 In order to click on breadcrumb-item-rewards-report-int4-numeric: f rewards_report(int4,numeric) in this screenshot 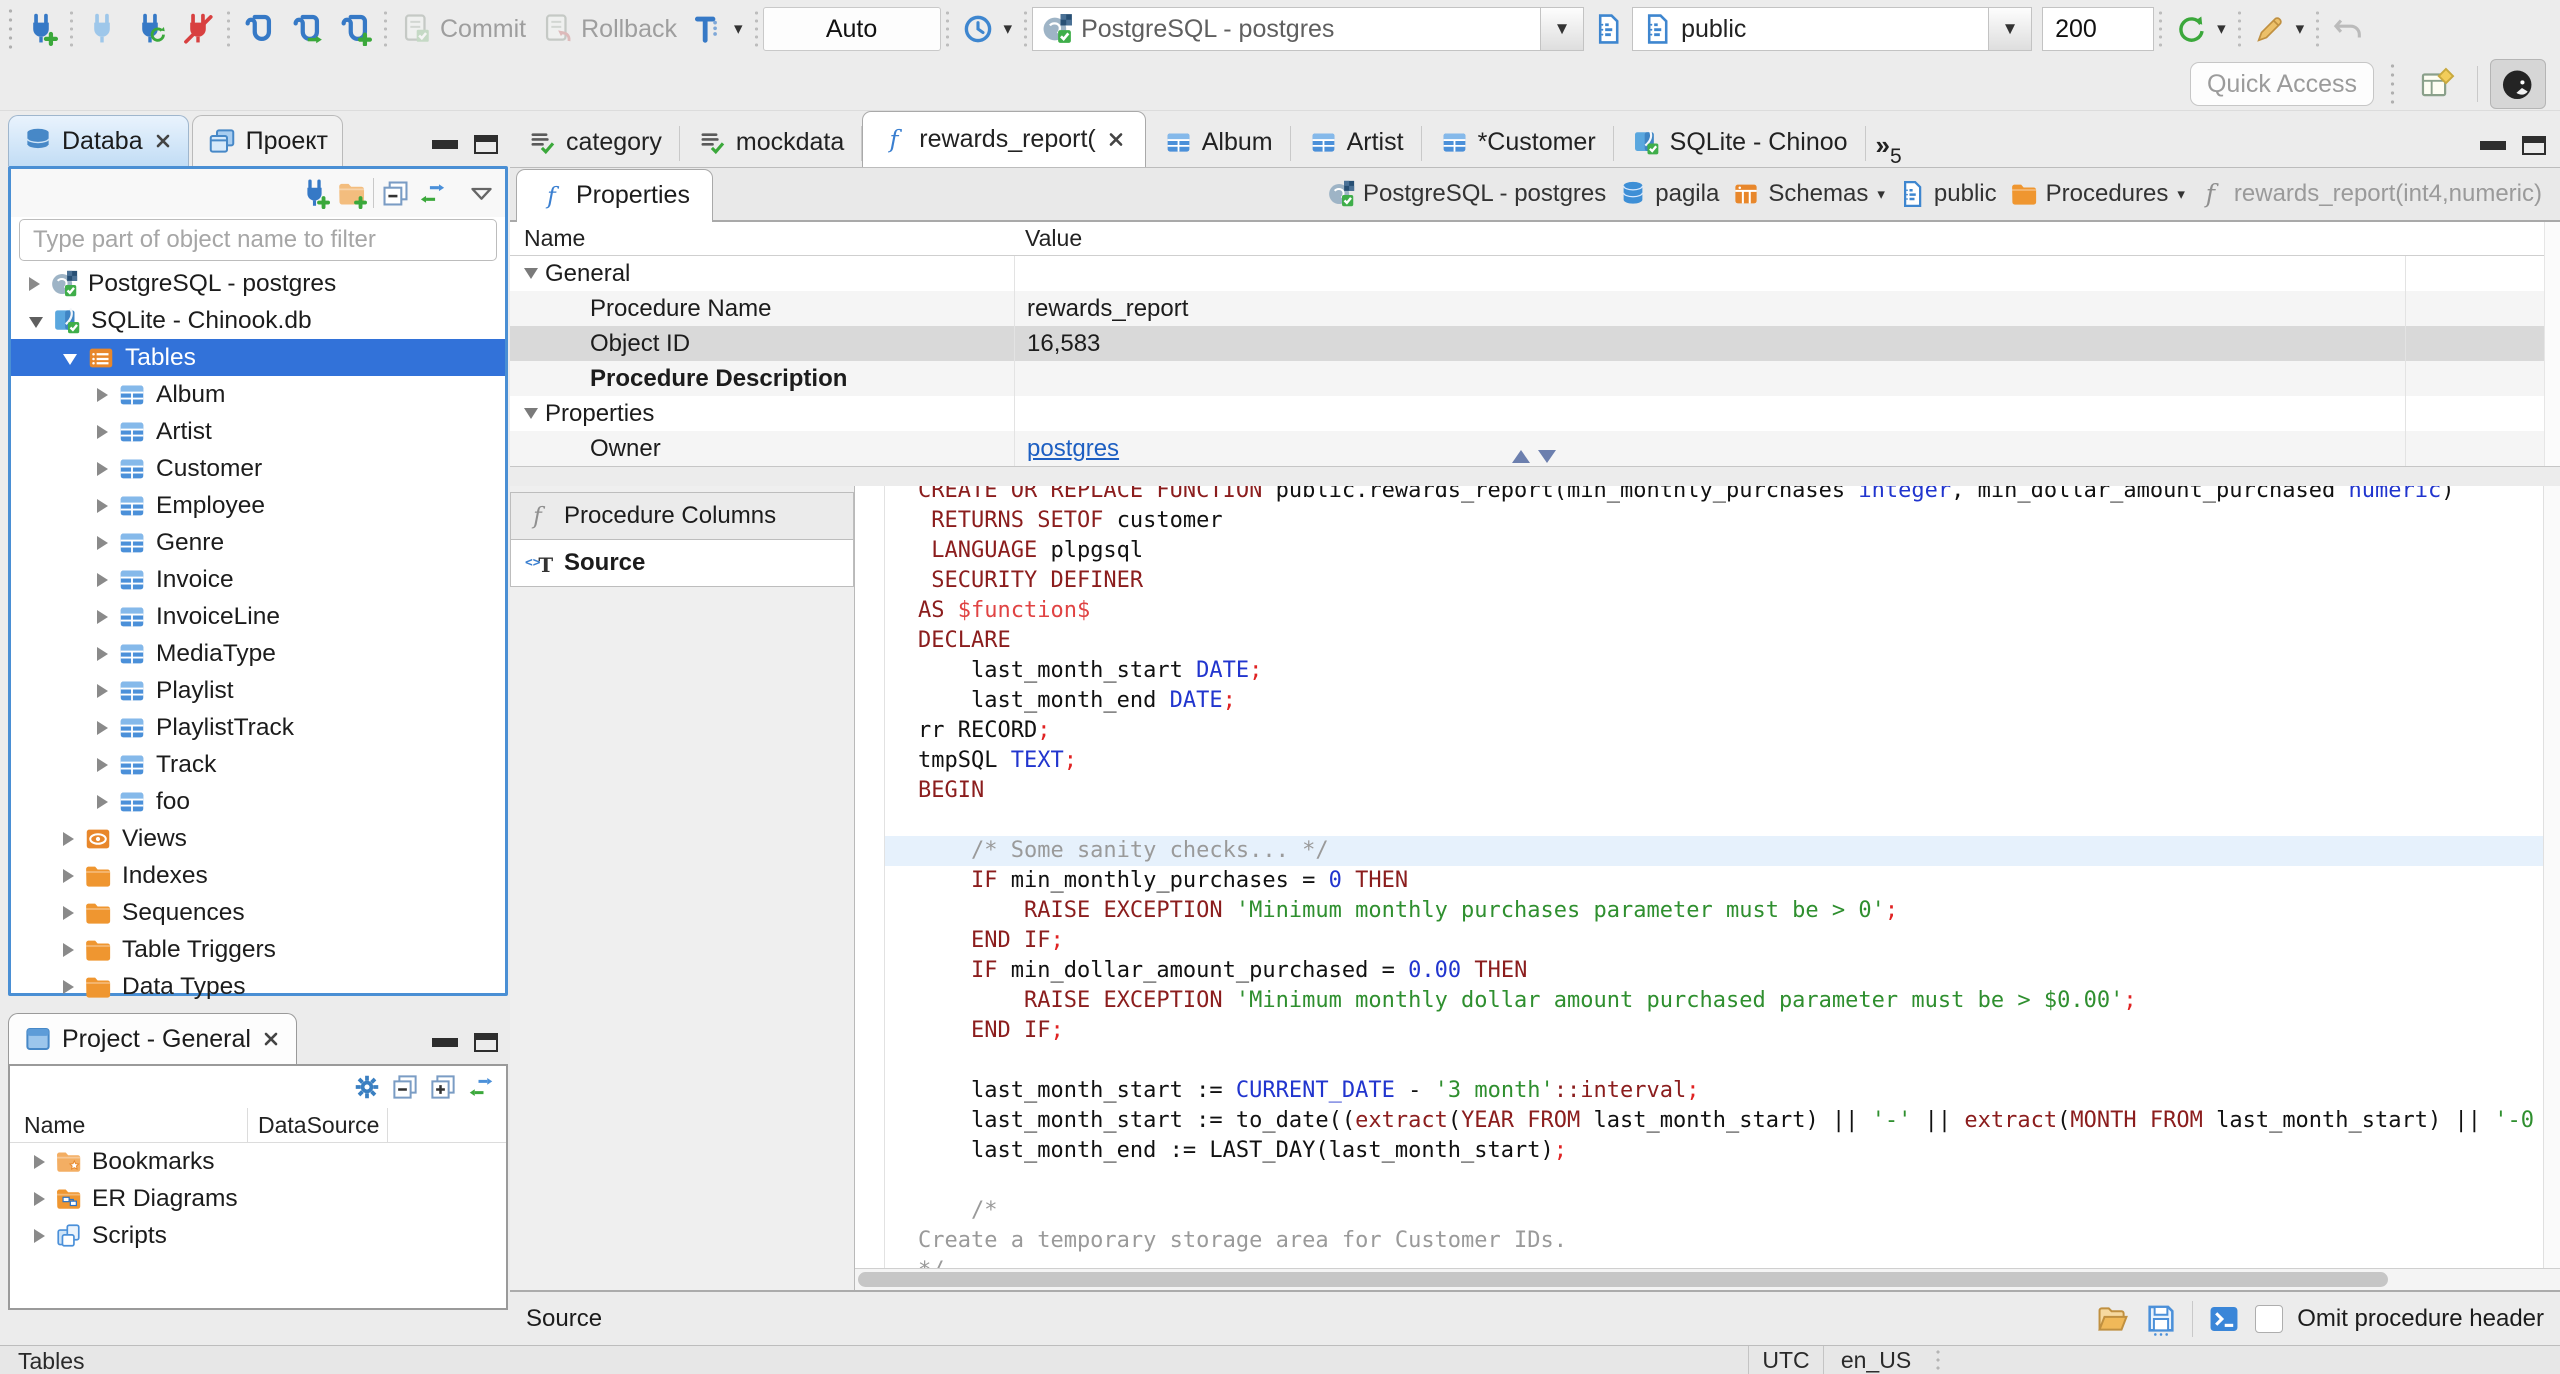, I will do `click(2369, 194)`.